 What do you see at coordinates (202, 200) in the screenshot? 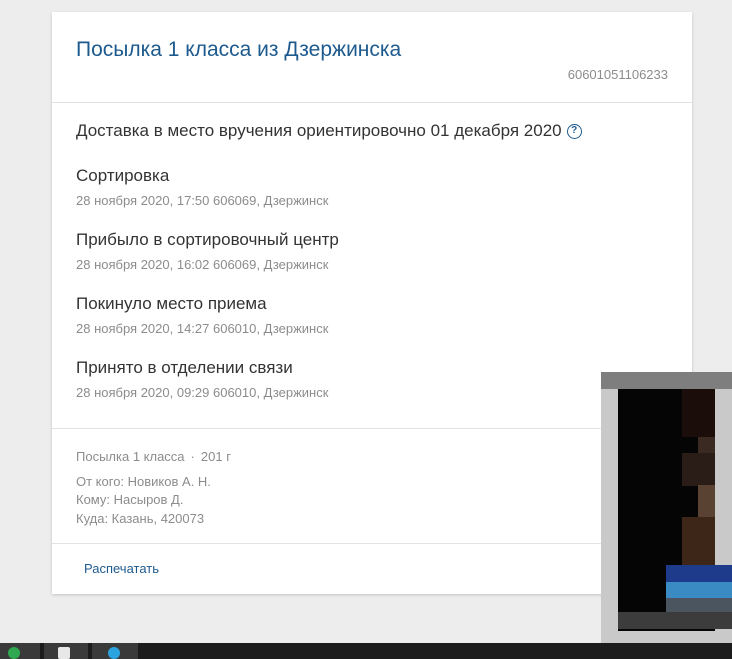
I see `history-item-meta: 28 ноября 2020, 17:50 606069, Дзержинск` at bounding box center [202, 200].